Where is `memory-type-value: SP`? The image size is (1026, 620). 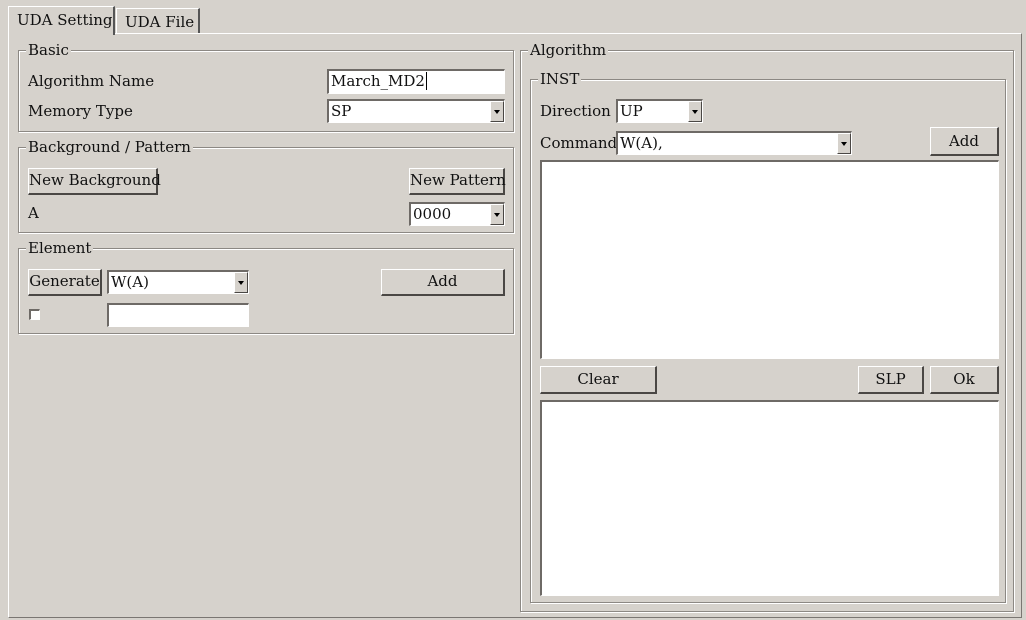 memory-type-value: SP is located at coordinates (341, 111).